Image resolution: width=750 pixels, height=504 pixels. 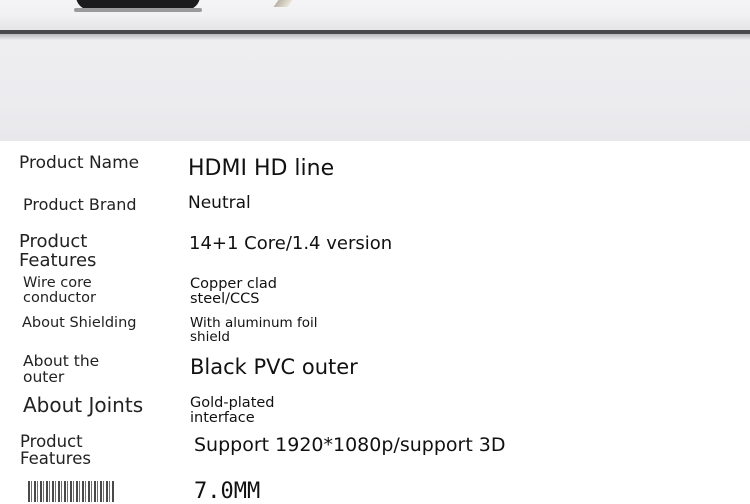 I want to click on spec-value-product-brand: Neutral, so click(x=219, y=203).